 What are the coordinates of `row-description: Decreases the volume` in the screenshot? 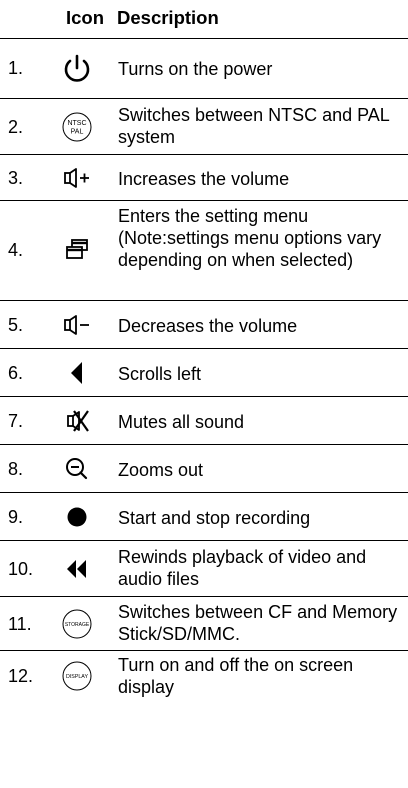 It's located at (208, 326).